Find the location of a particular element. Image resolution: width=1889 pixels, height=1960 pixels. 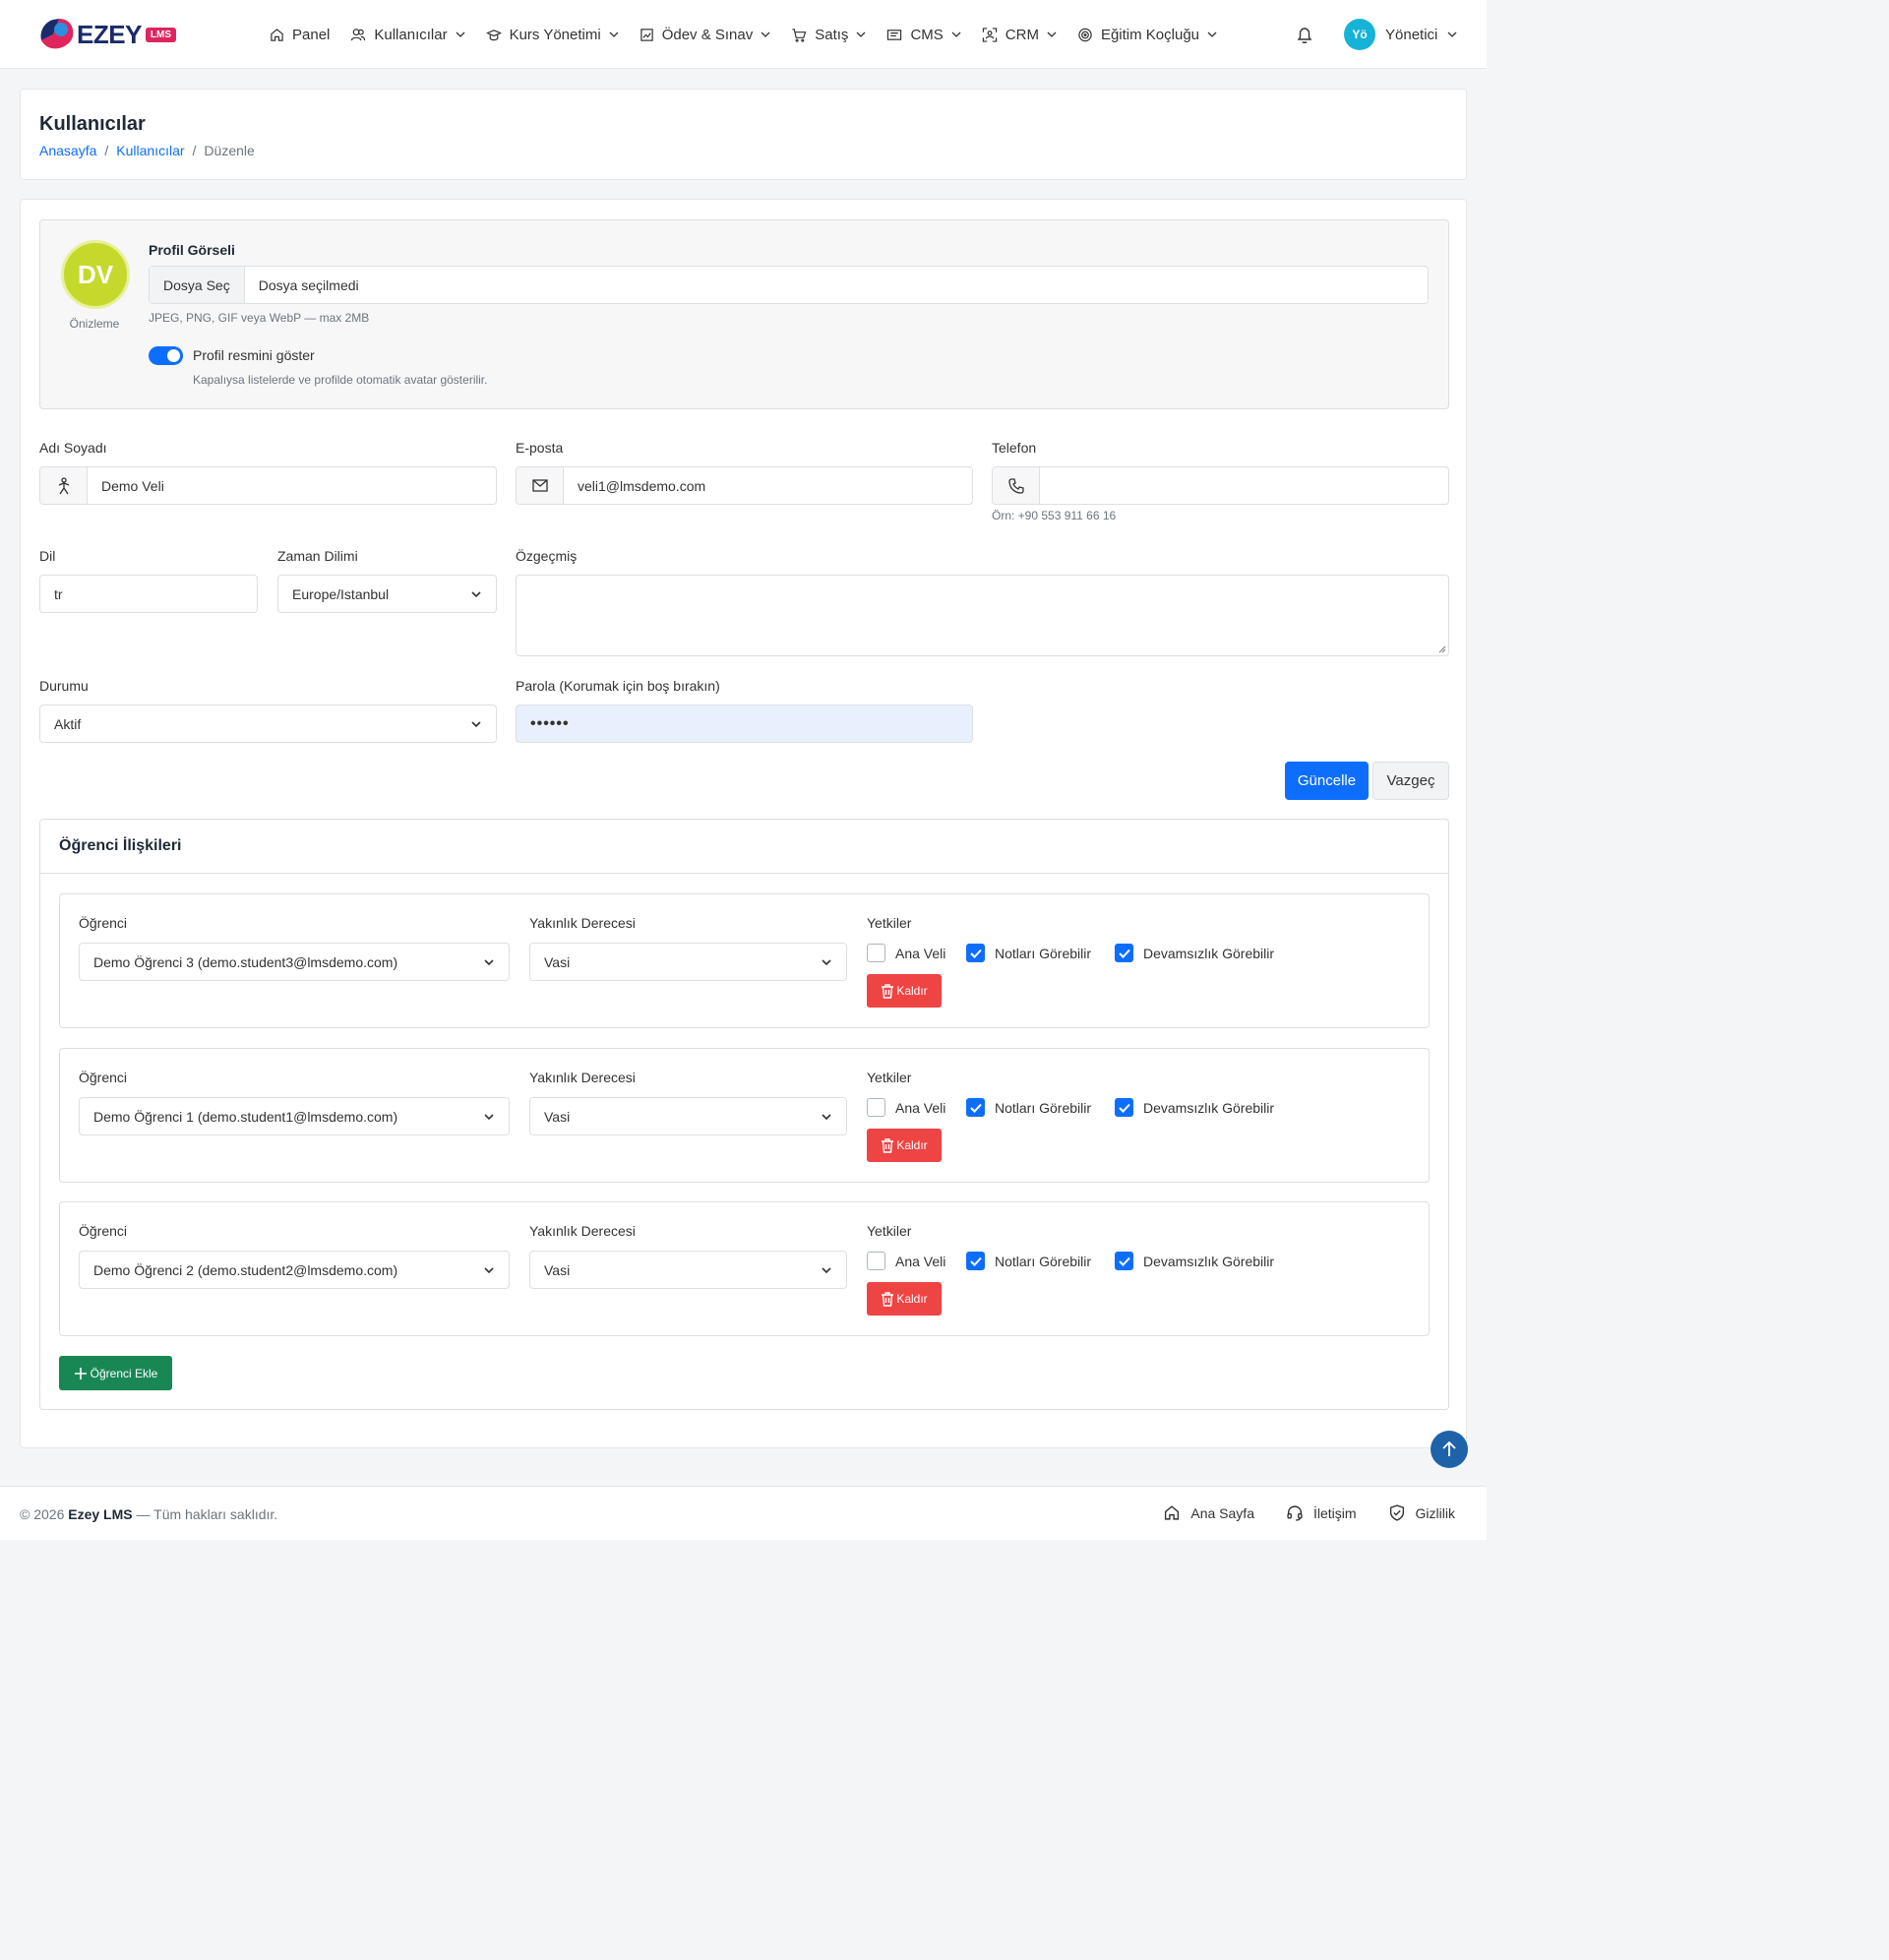

copyright-prefix: © 2026 is located at coordinates (42, 1514).